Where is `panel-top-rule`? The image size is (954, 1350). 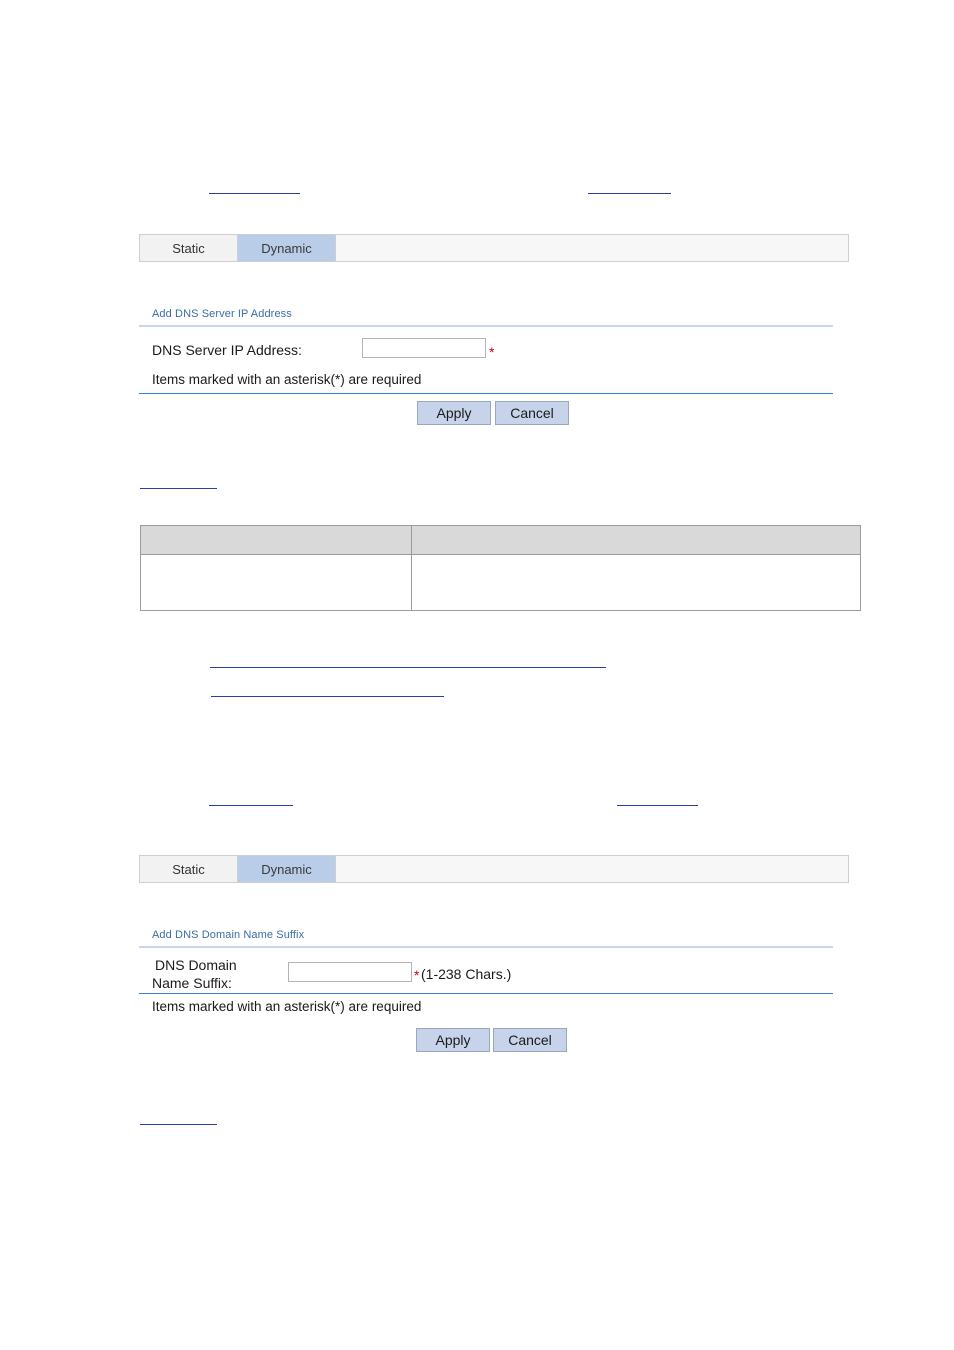
panel-top-rule is located at coordinates (486, 326).